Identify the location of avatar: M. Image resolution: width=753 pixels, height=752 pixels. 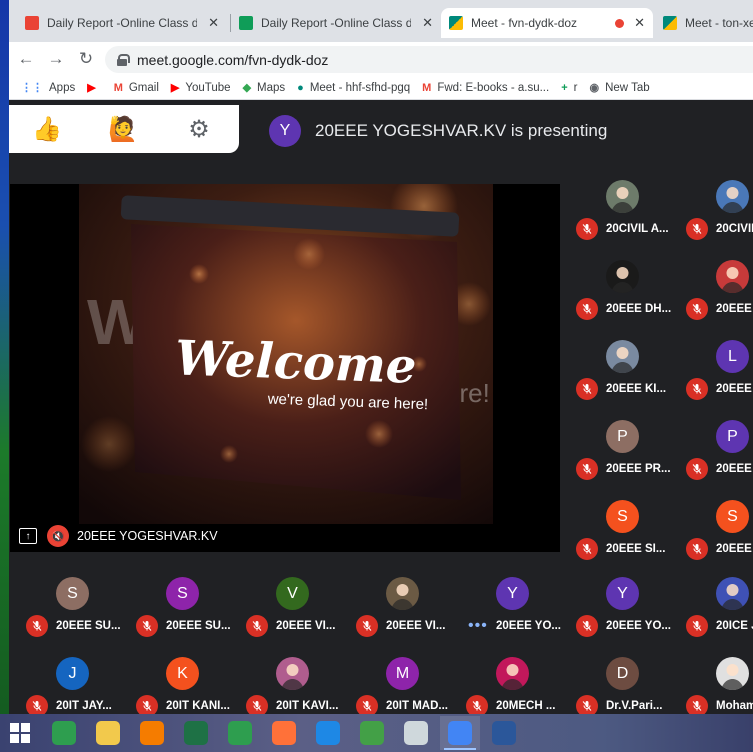
(402, 673).